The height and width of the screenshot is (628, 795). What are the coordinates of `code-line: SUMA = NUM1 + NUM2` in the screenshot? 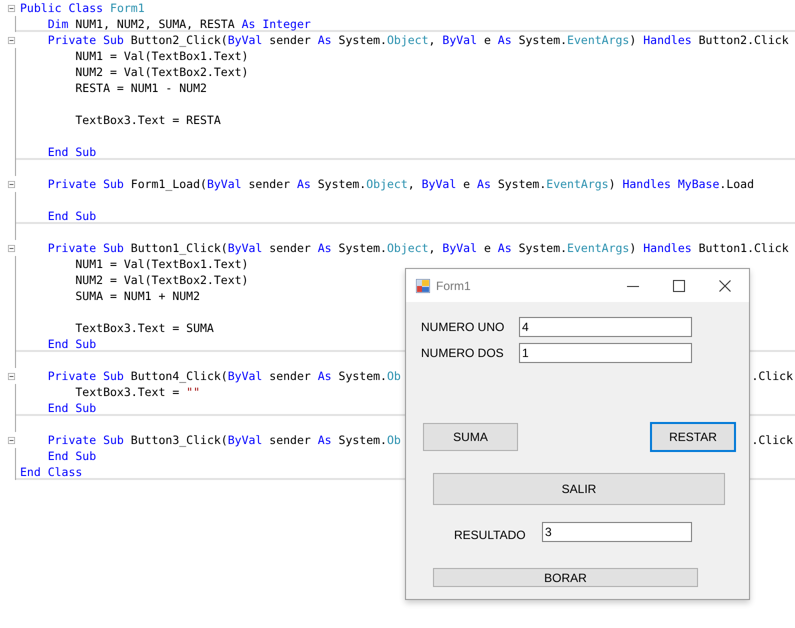 It's located at (137, 296).